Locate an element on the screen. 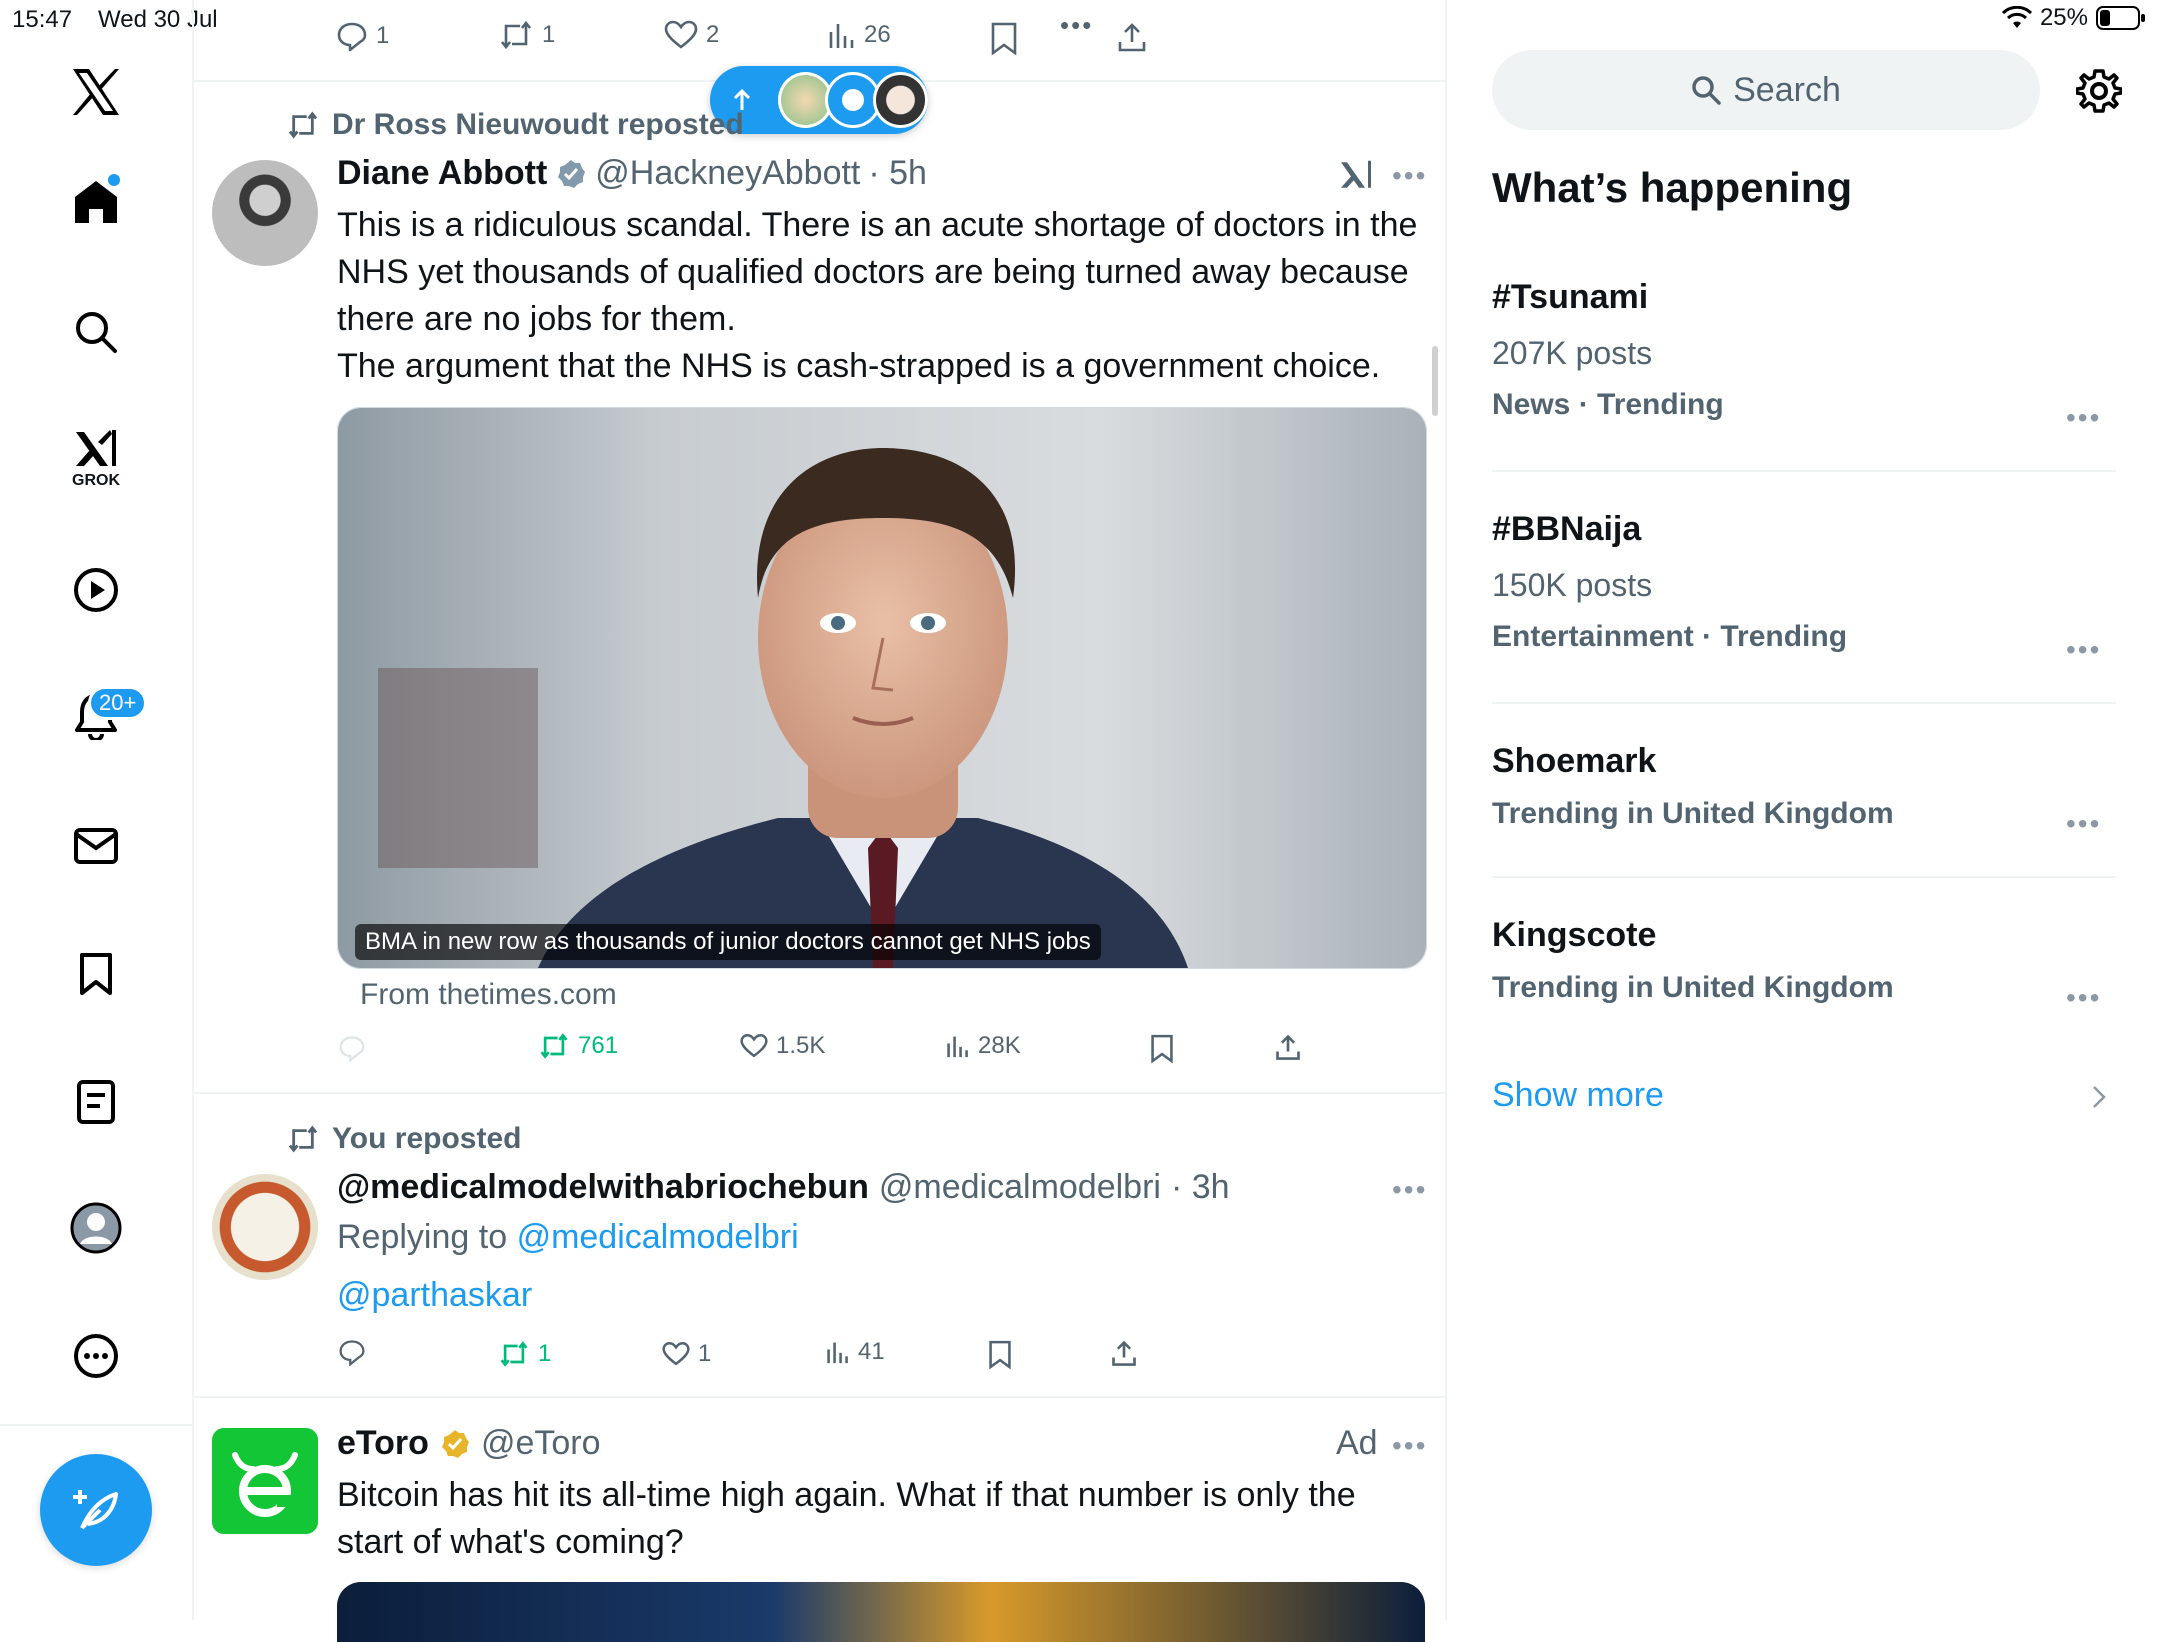  tweet2-author-name: @medicalmodelwithabriochebun is located at coordinates (603, 1187).